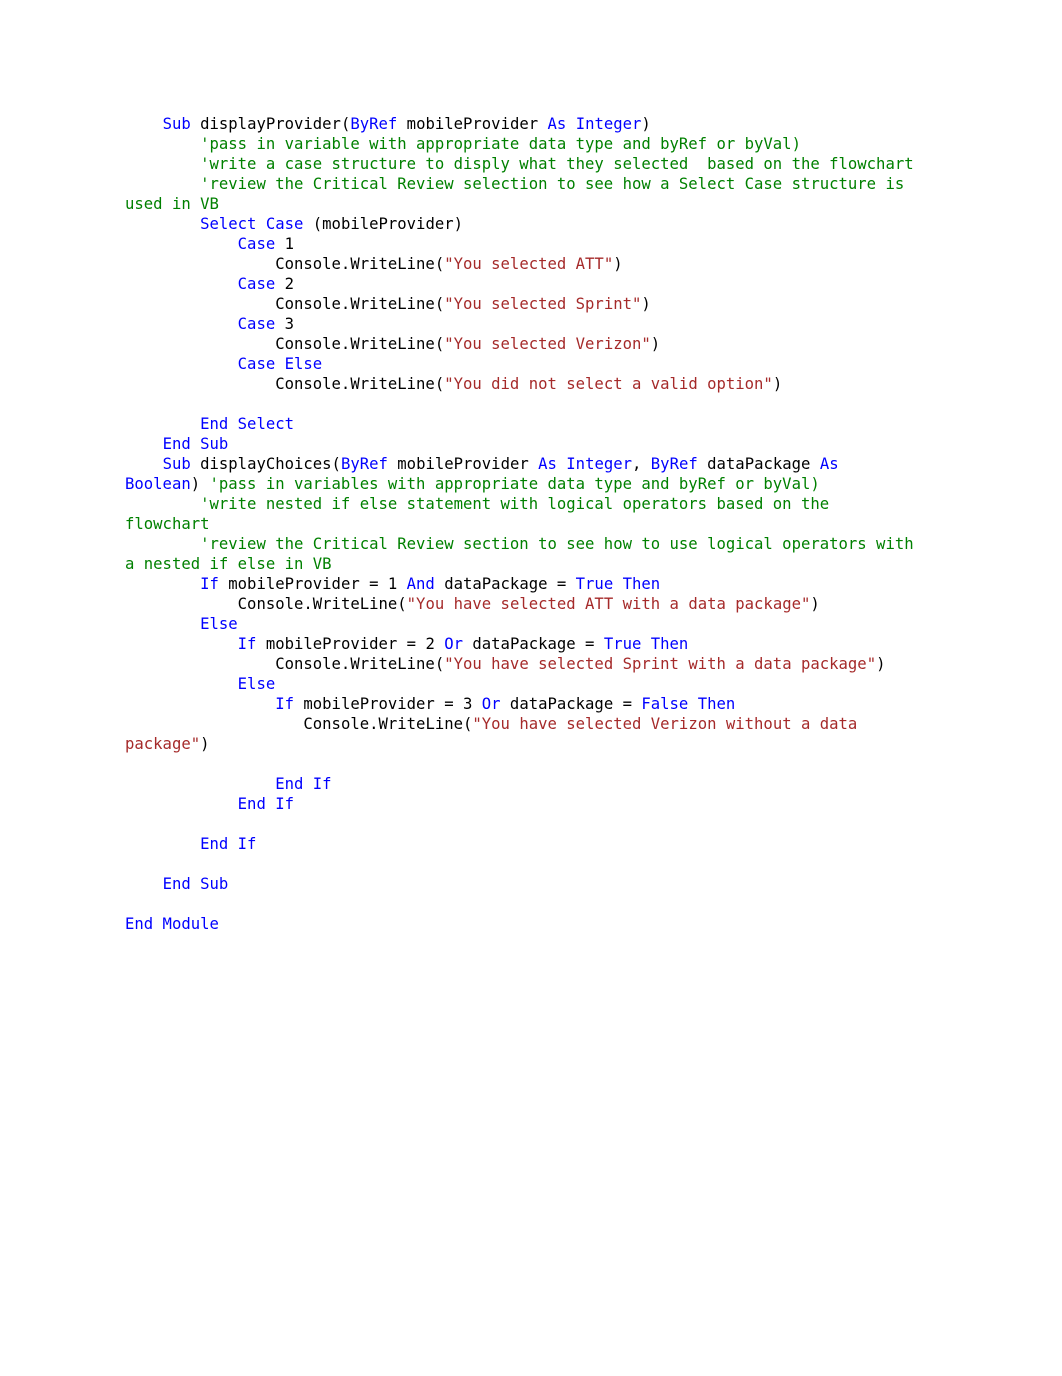  I want to click on code-token-str: "You selected Sprint", so click(543, 304).